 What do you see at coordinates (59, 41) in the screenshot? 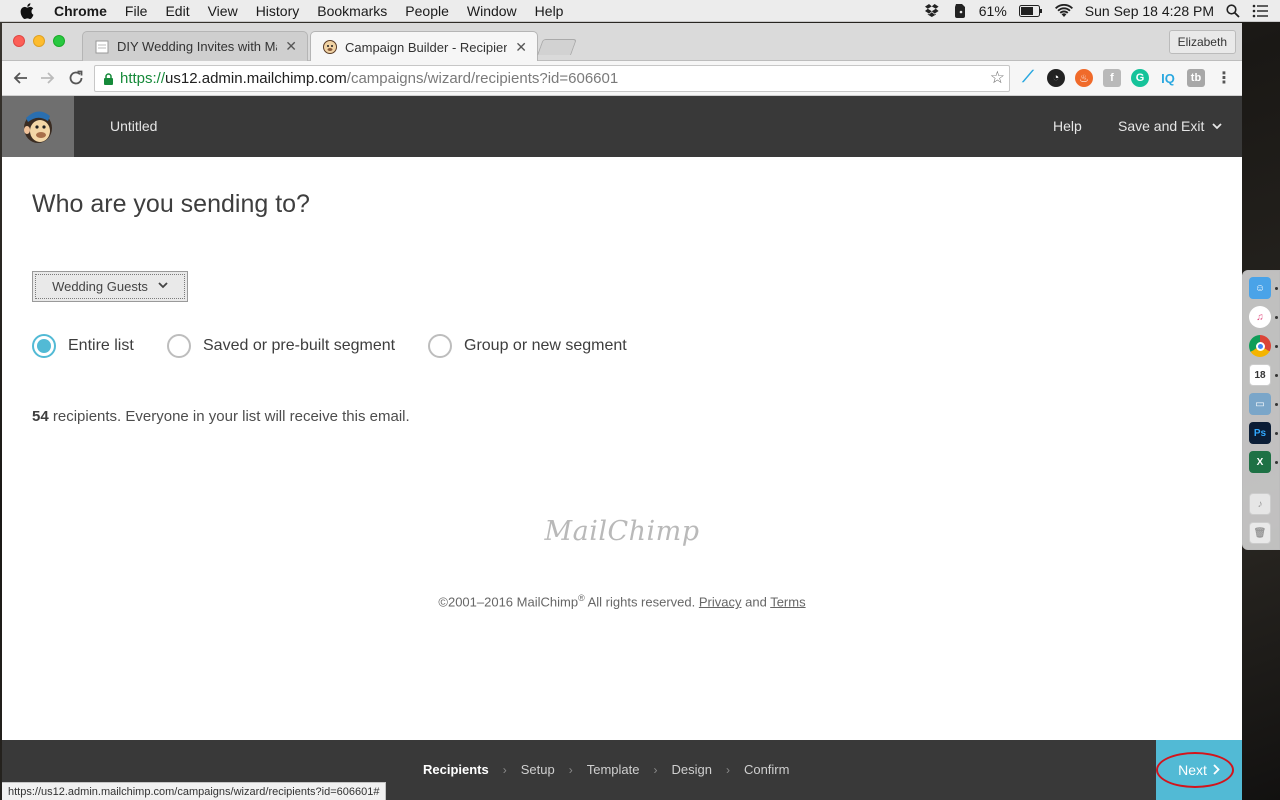
I see `window-zoom-button` at bounding box center [59, 41].